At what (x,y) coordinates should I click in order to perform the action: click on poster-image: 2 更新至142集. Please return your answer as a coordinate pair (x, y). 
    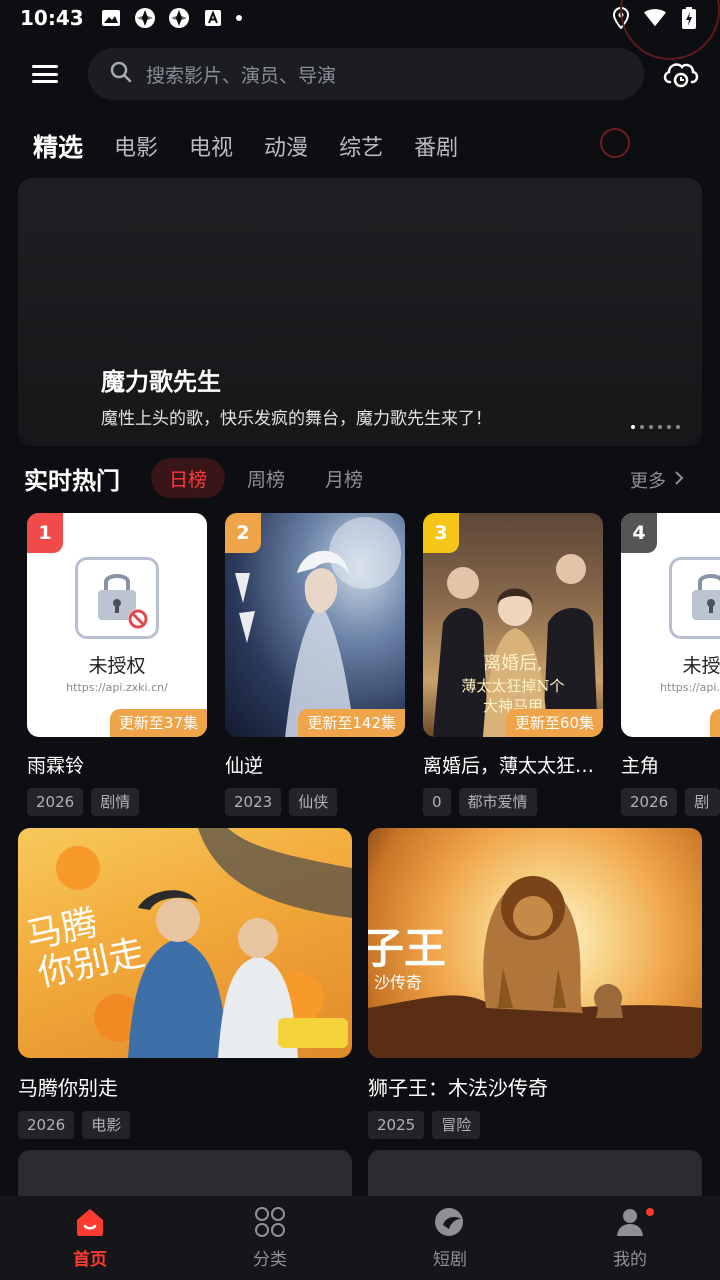
    Looking at the image, I should click on (315, 625).